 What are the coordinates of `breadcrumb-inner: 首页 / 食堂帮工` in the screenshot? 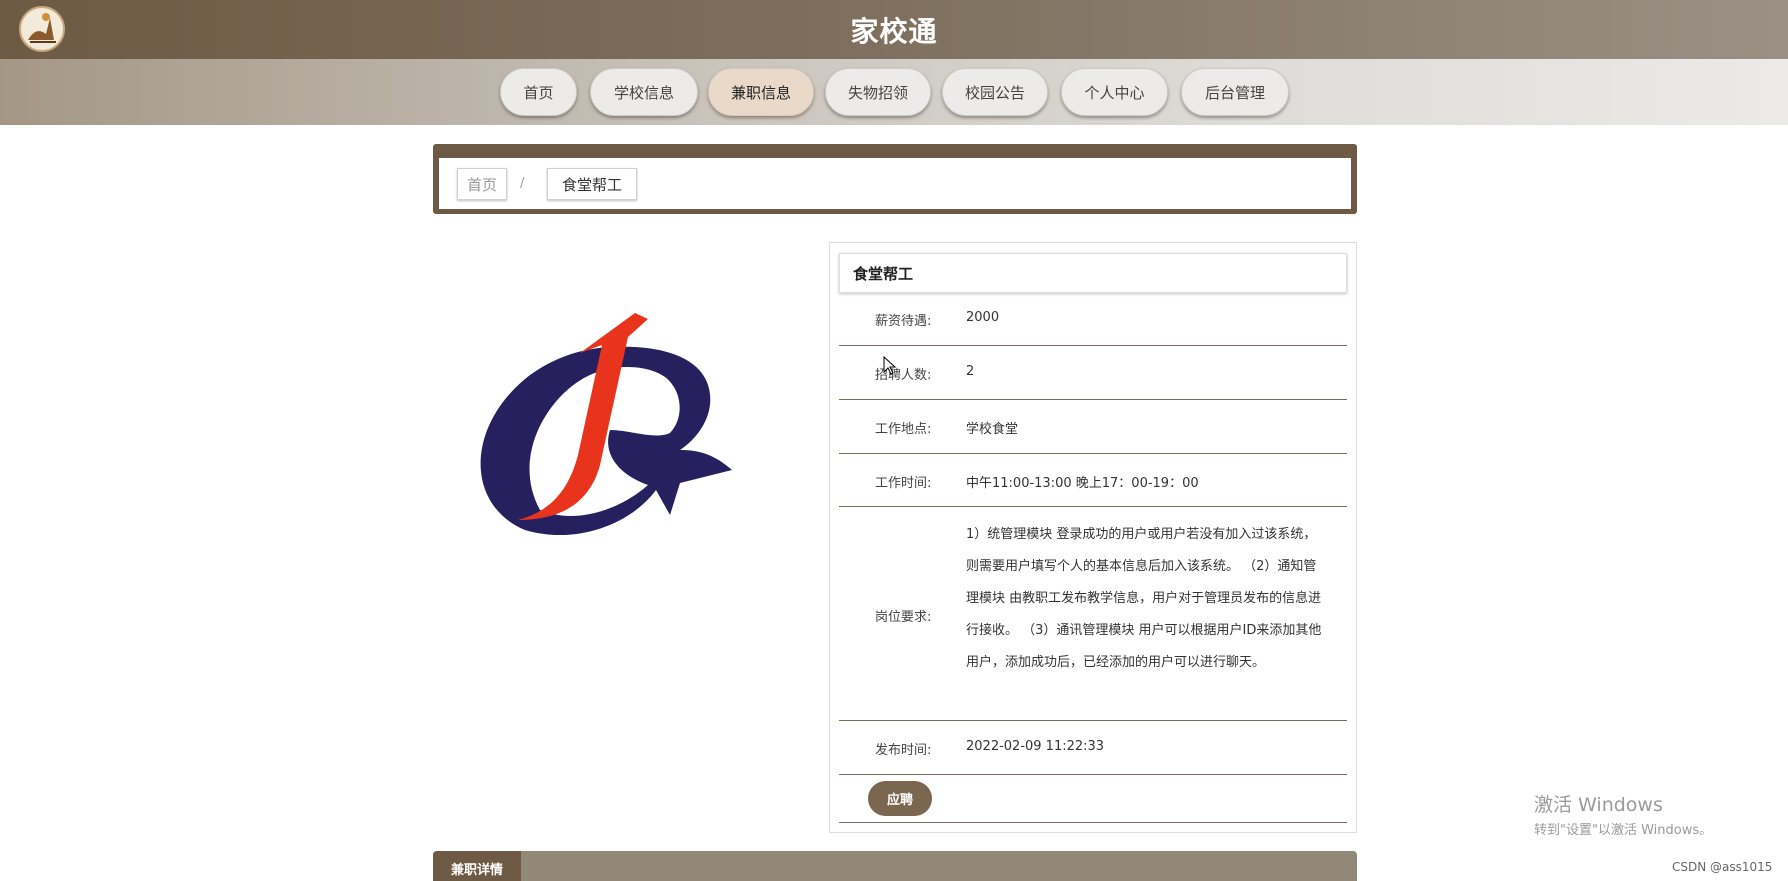 It's located at (895, 183).